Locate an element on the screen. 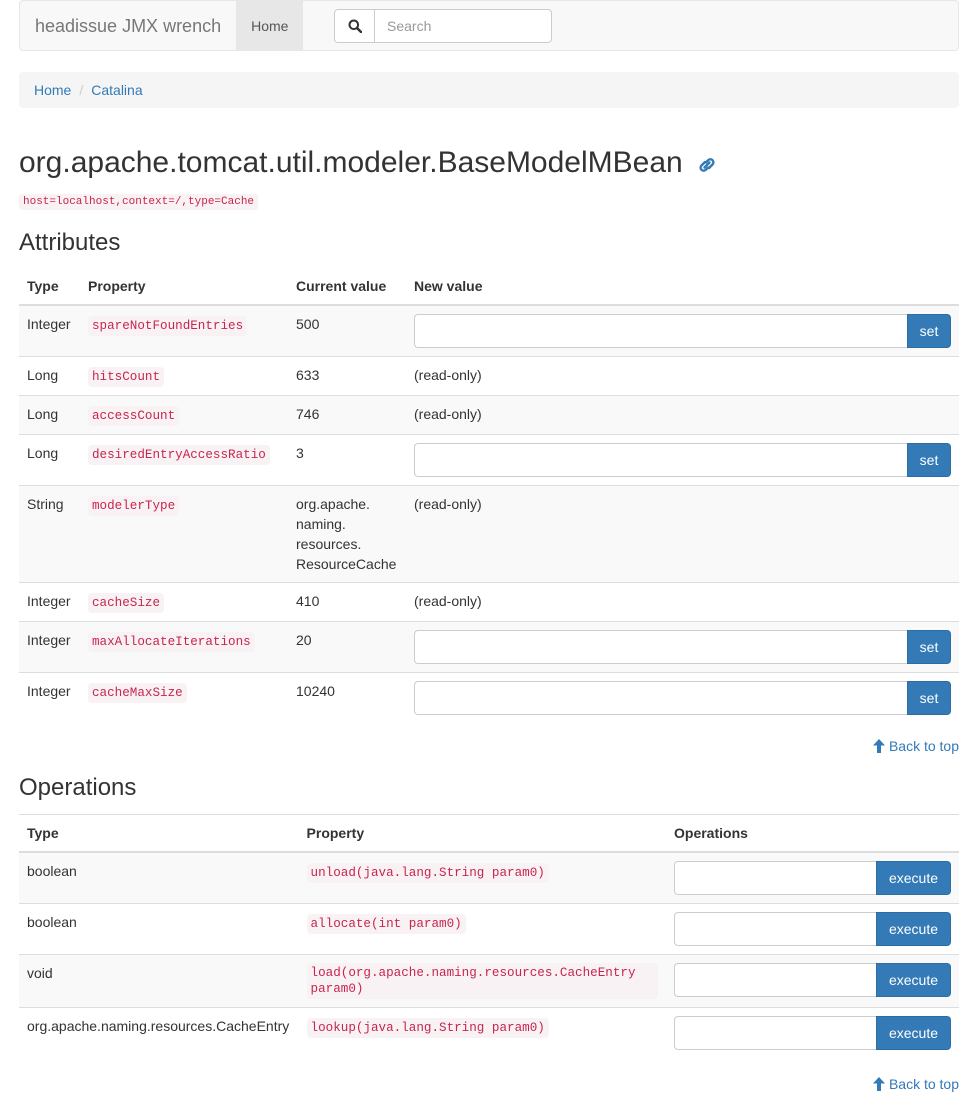 The width and height of the screenshot is (977, 1095). attribute-row: Integer maxAllocateIterations 20 set is located at coordinates (489, 647).